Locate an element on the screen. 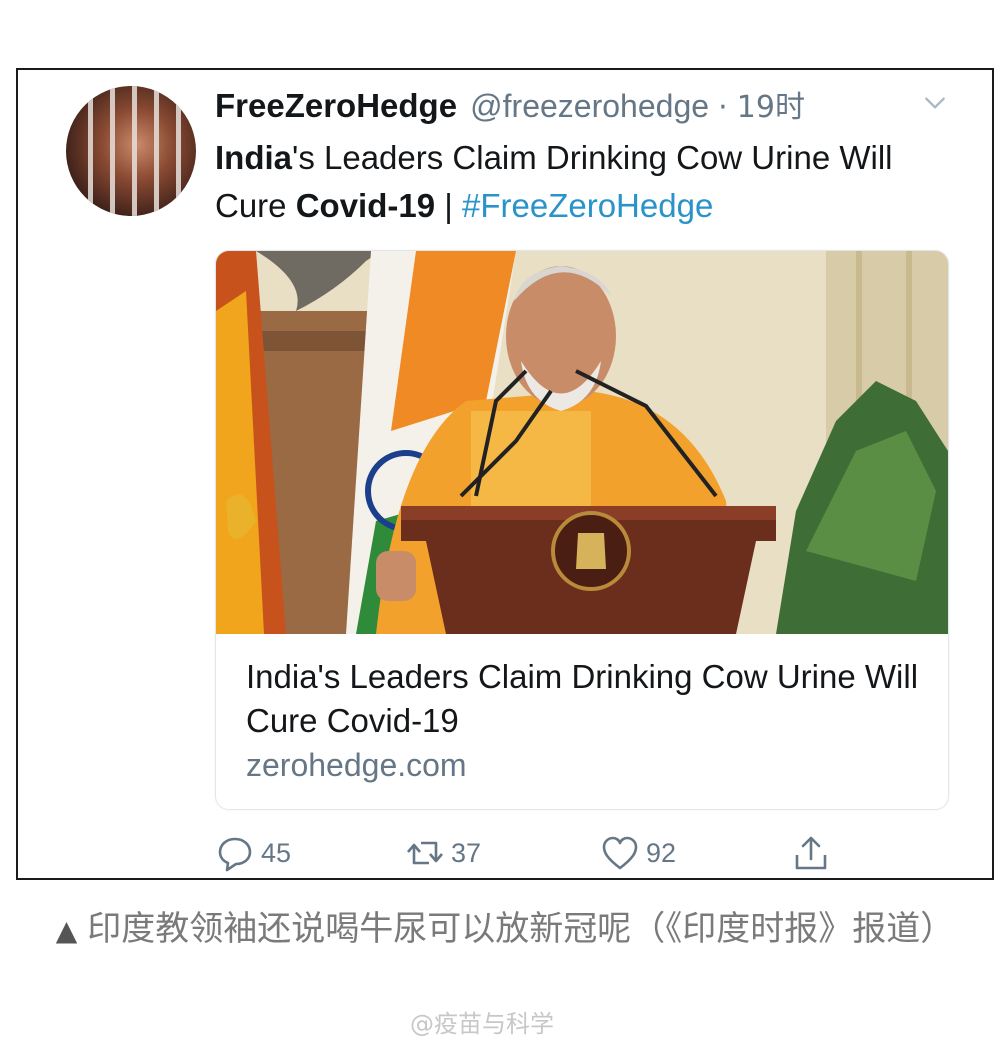 The width and height of the screenshot is (1007, 1042). image-caption: ▲ 印度教领袖还说喝牛尿可以放新冠呢（《印度时报》报道） is located at coordinates (505, 930).